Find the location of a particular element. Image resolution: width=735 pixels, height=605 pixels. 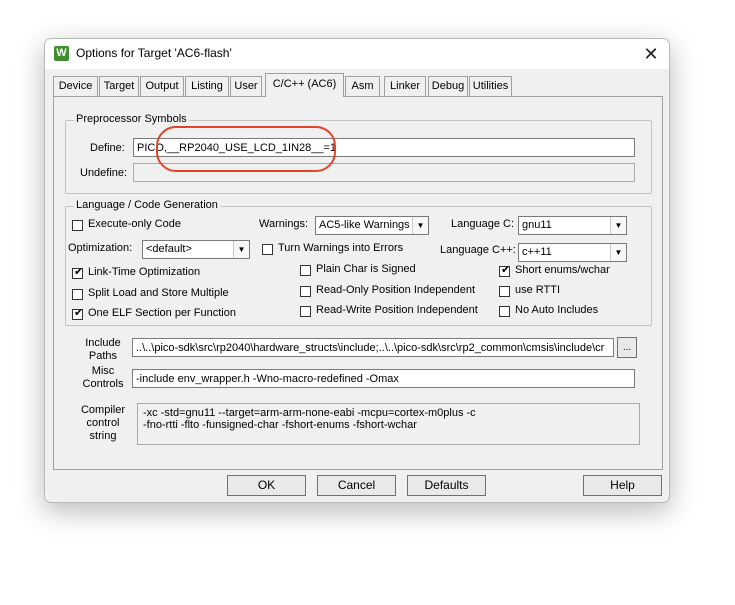

codegen-legend: Language / Code Generation is located at coordinates (147, 205).